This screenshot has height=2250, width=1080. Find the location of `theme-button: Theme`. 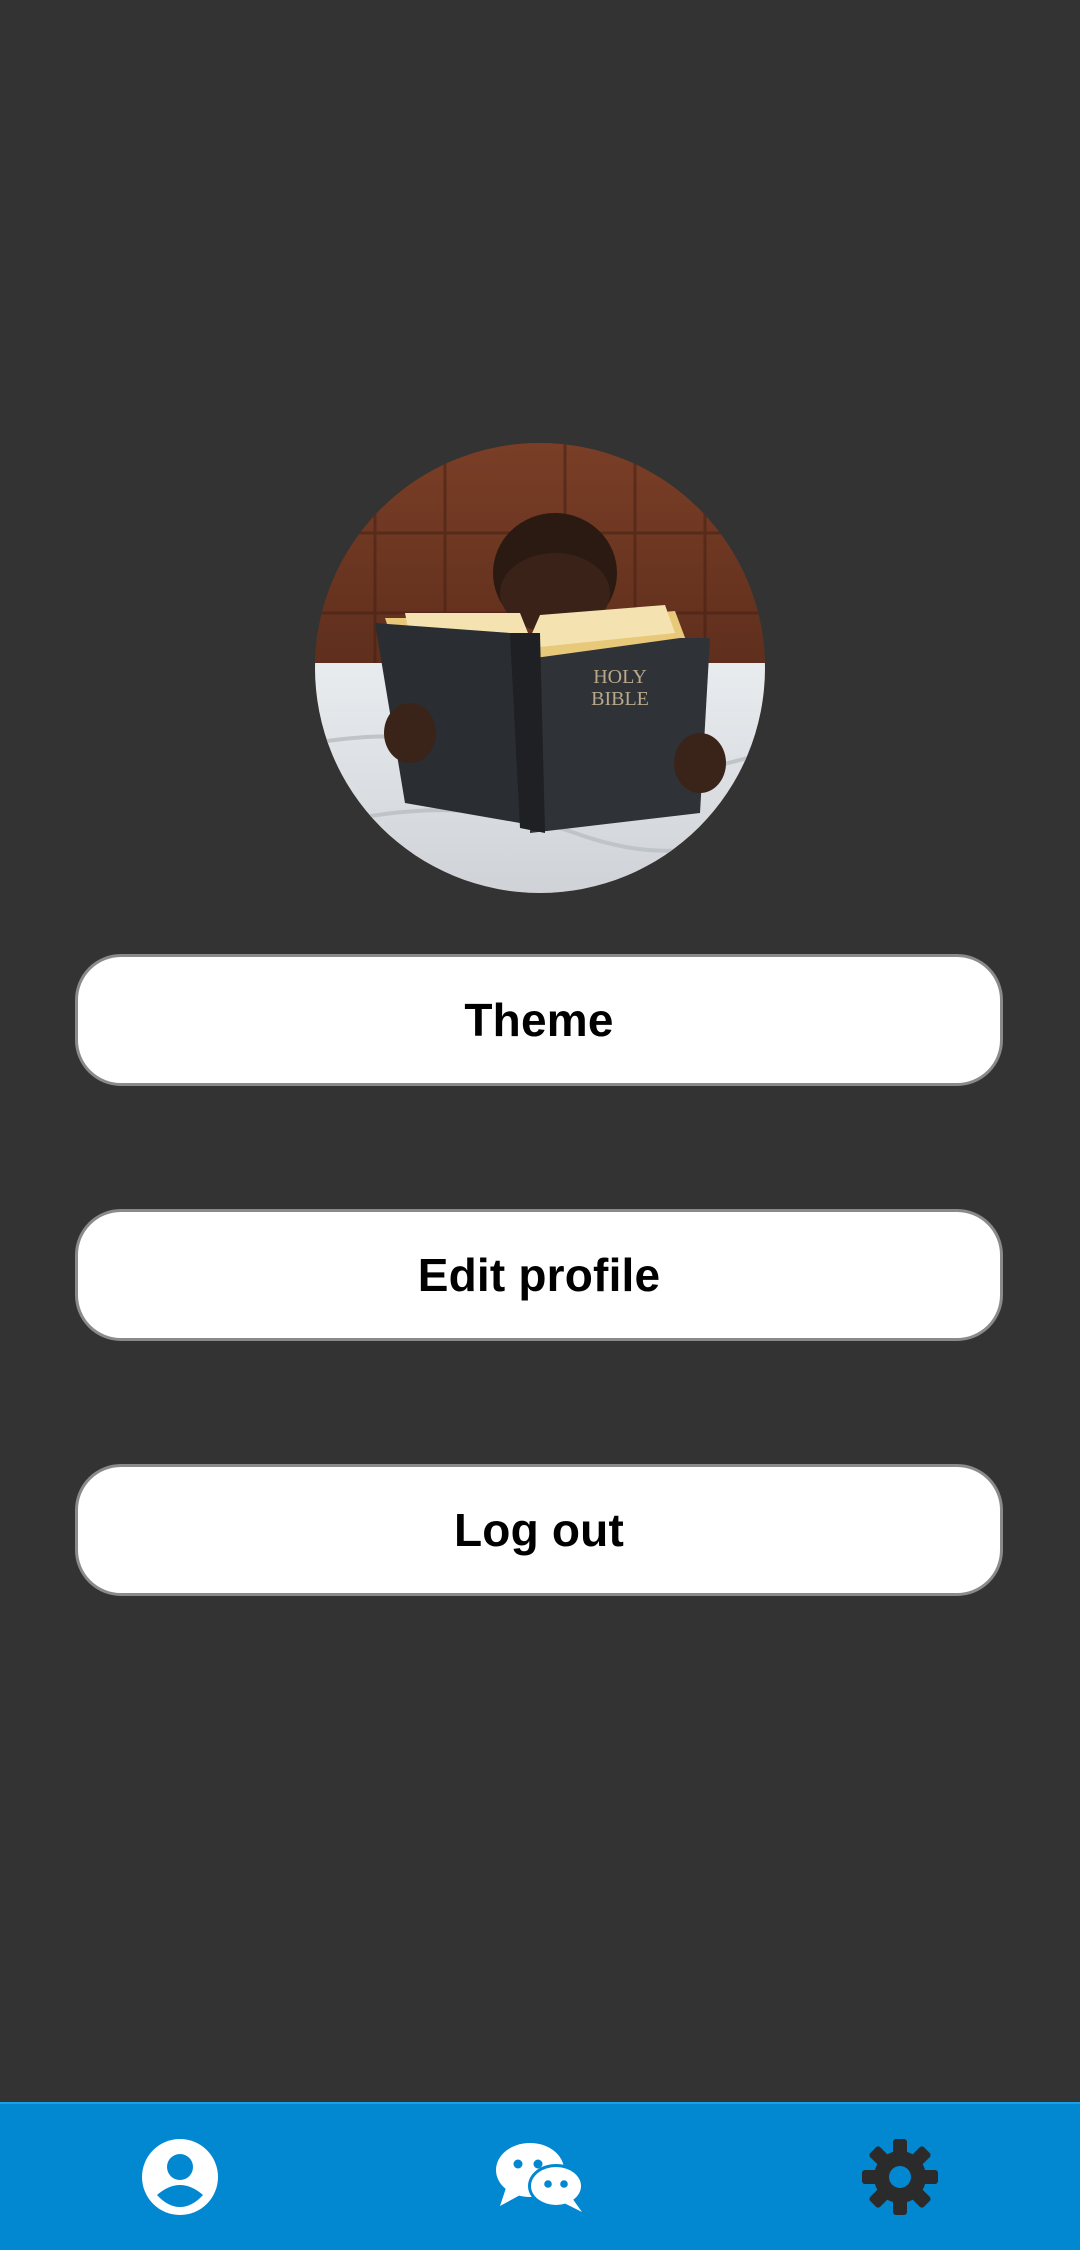

theme-button: Theme is located at coordinates (539, 1020).